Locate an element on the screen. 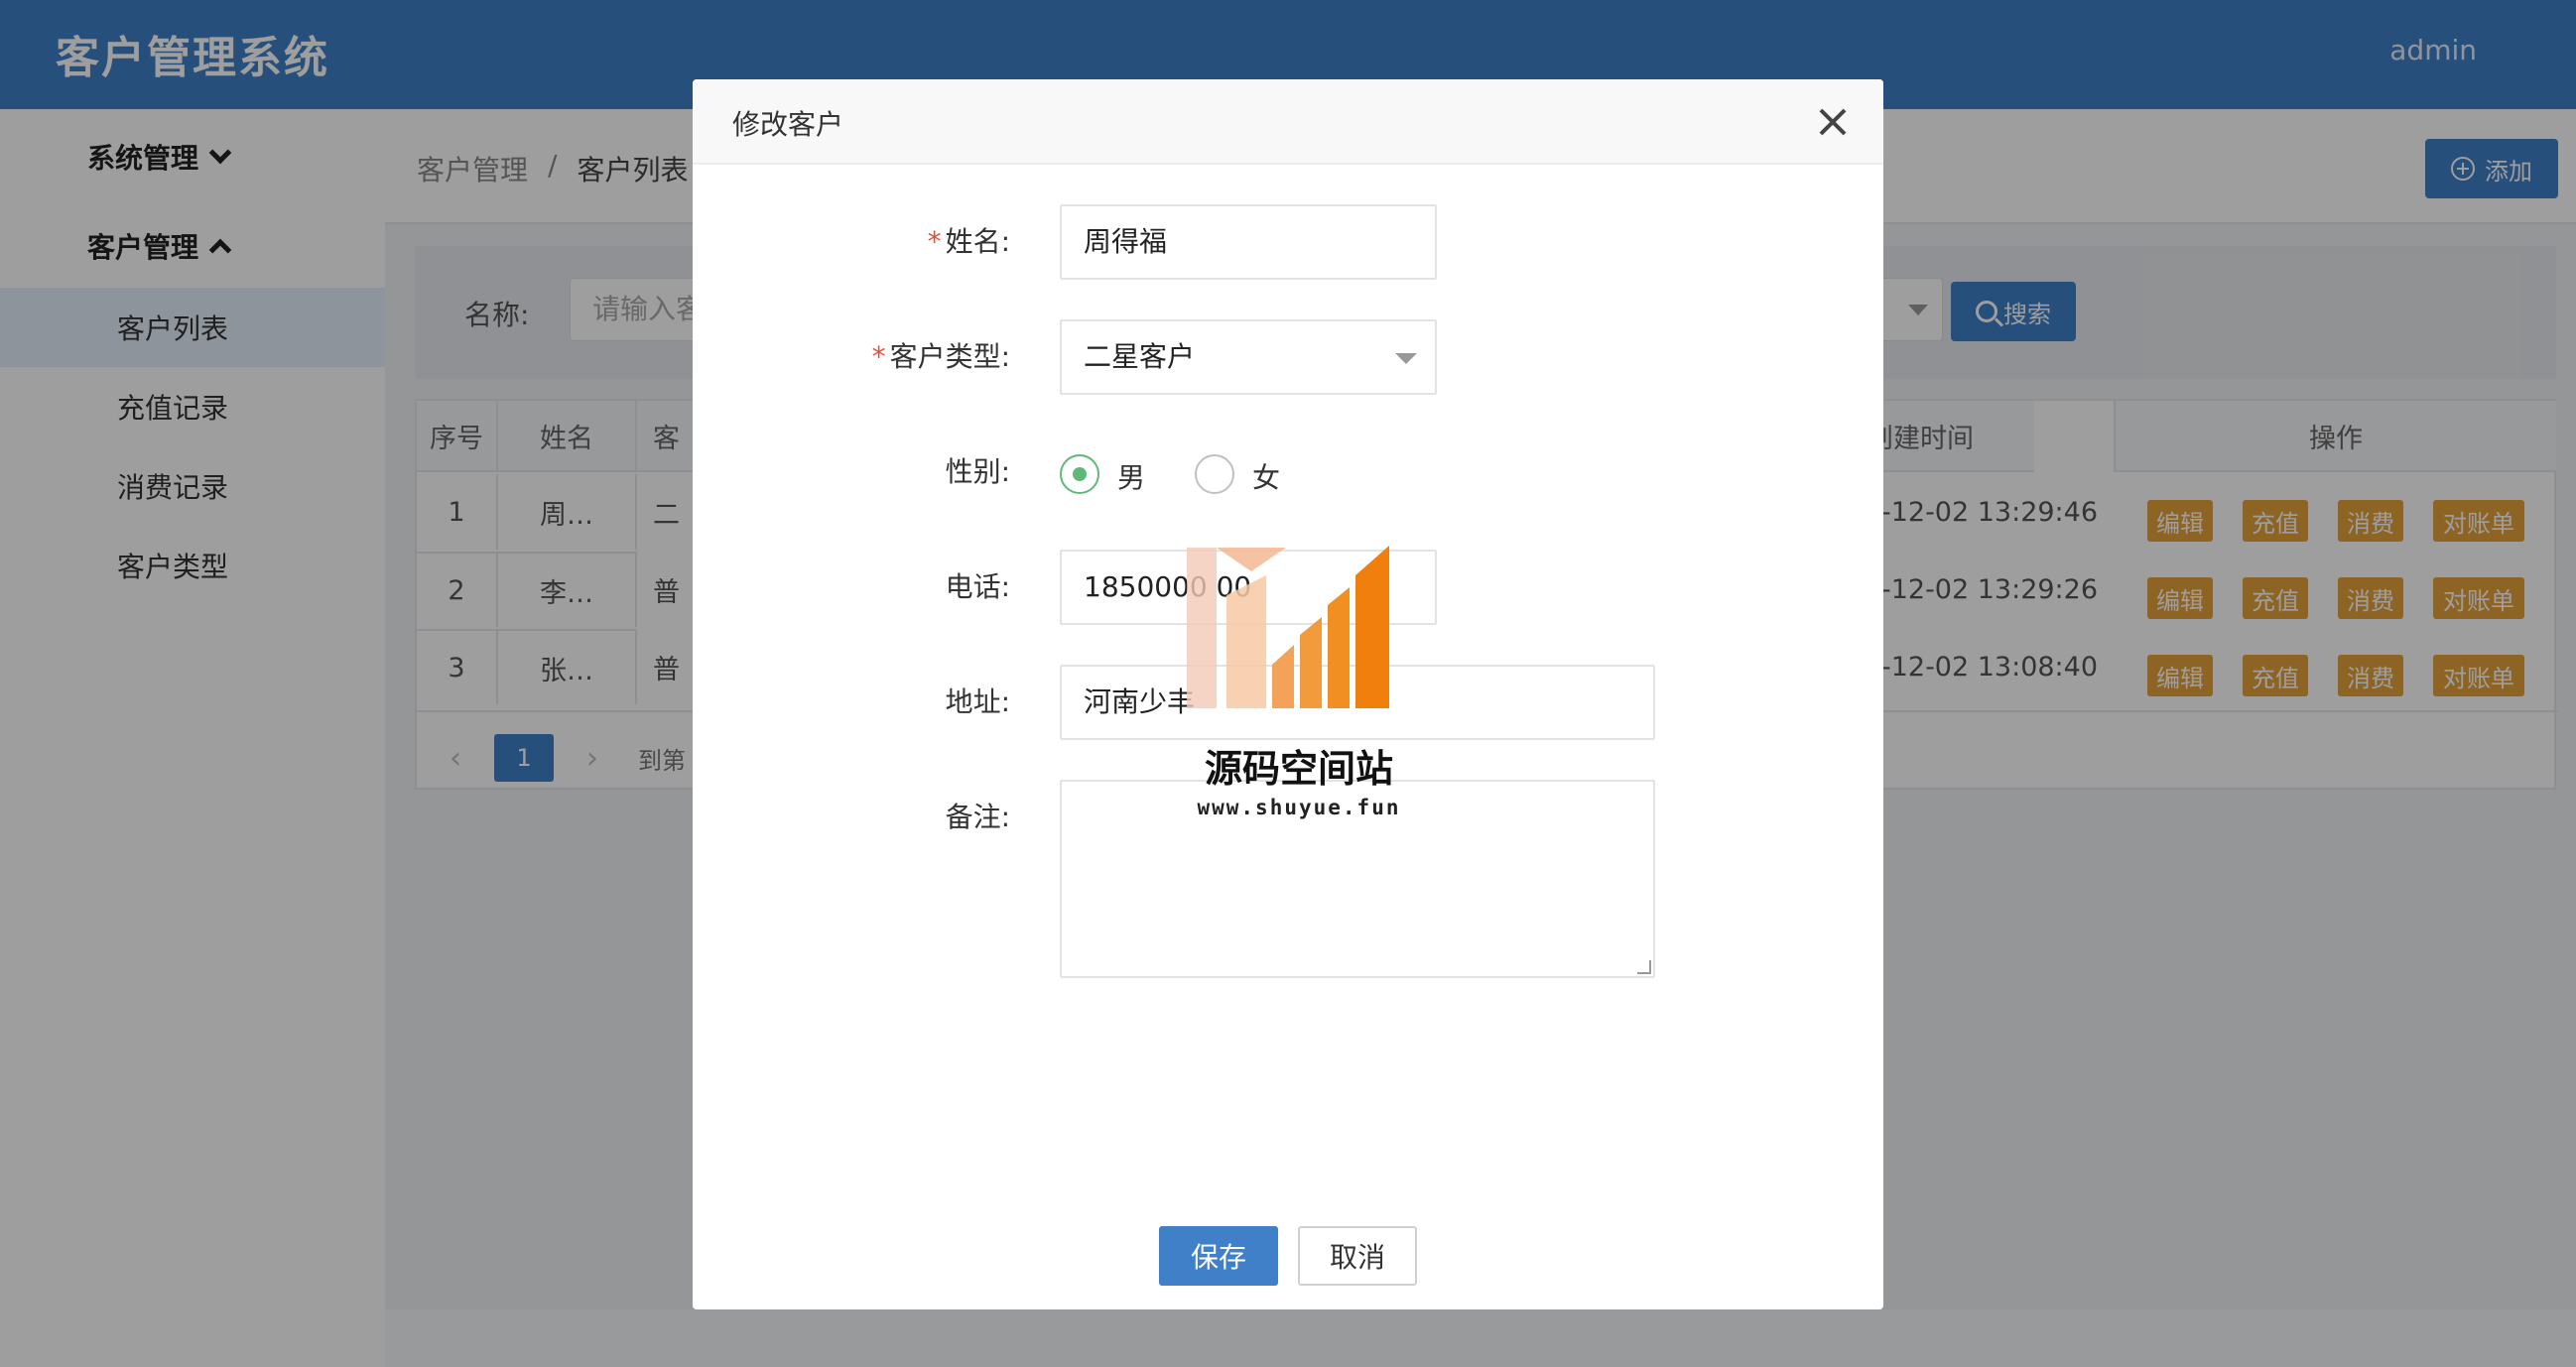  watermark-url: www.shuyue.fun is located at coordinates (1299, 807).